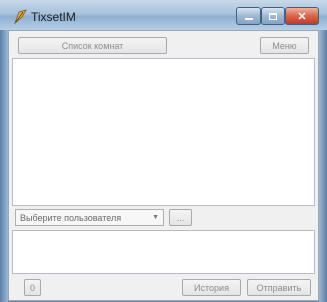 The image size is (327, 302). I want to click on maximize-button, so click(273, 16).